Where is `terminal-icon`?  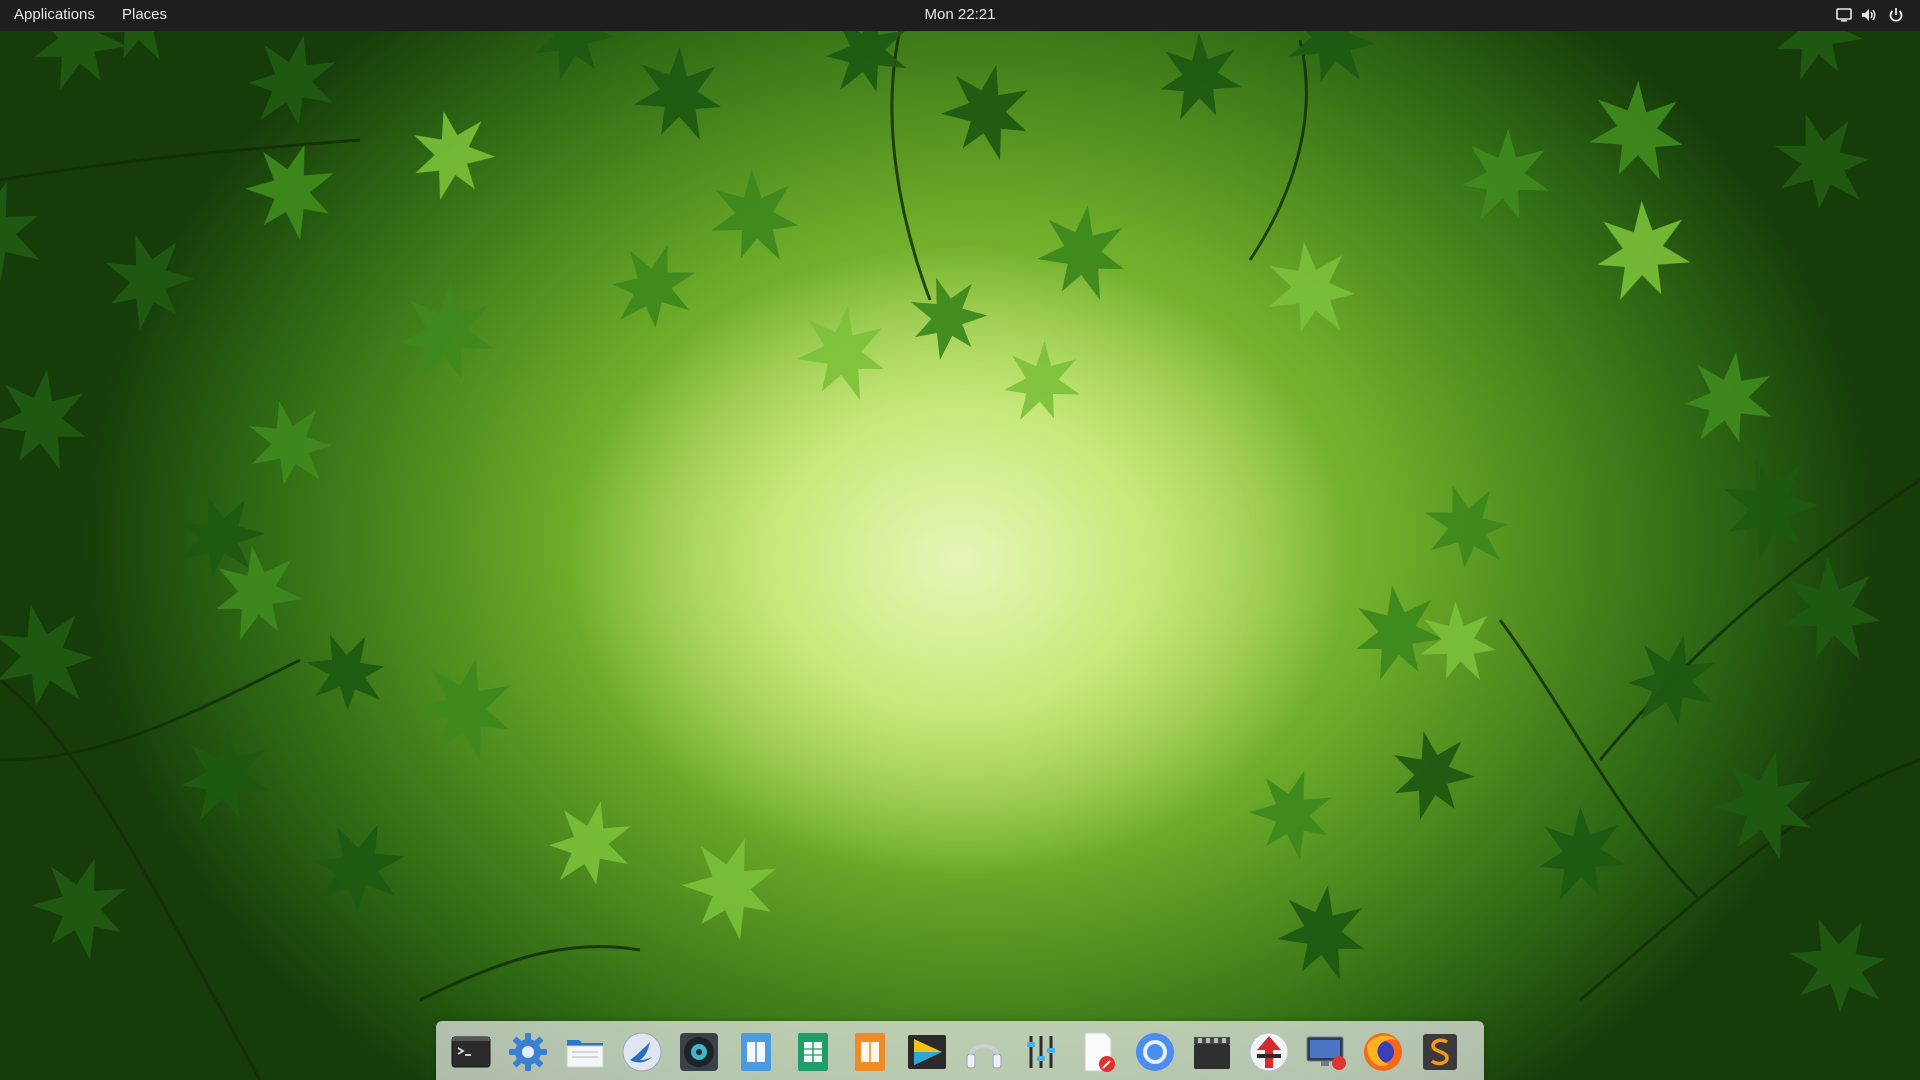 terminal-icon is located at coordinates (471, 1052).